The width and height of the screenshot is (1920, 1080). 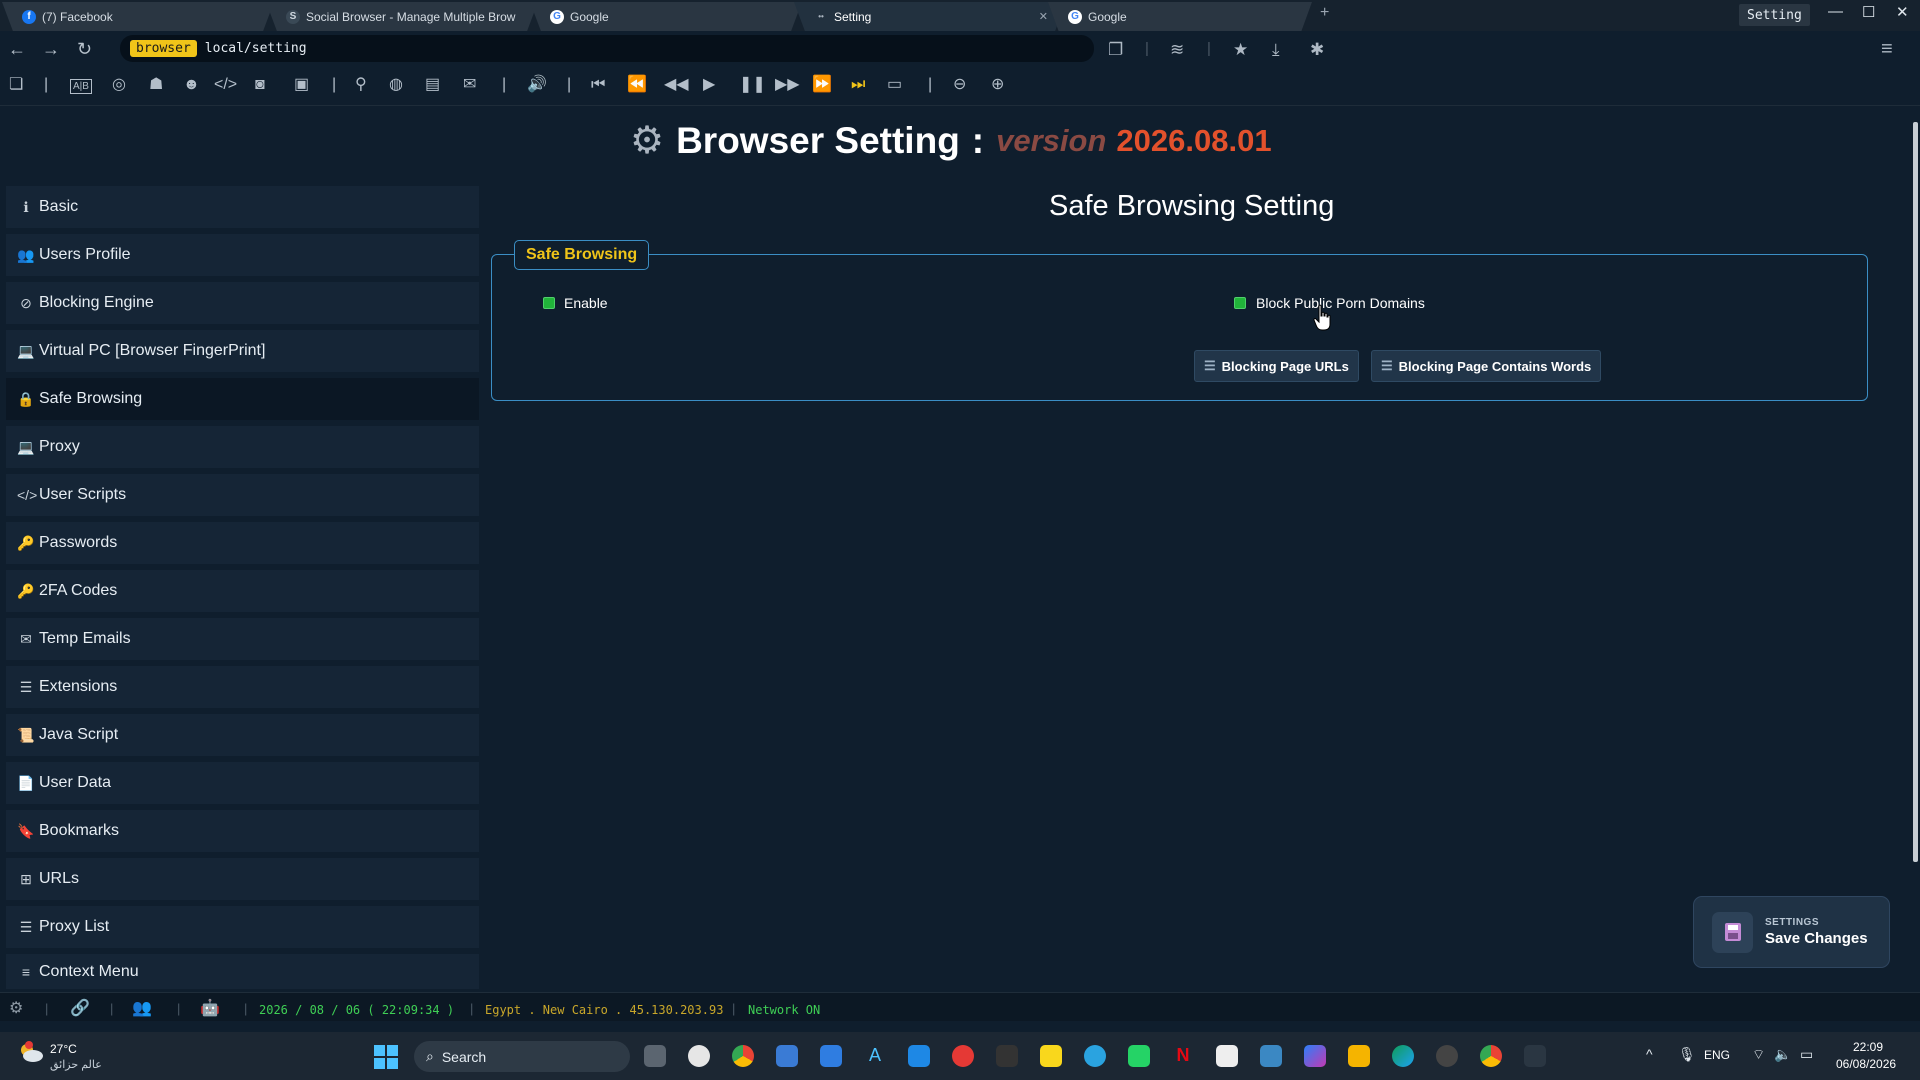 I want to click on toolbox-icon: ▤, so click(x=432, y=85).